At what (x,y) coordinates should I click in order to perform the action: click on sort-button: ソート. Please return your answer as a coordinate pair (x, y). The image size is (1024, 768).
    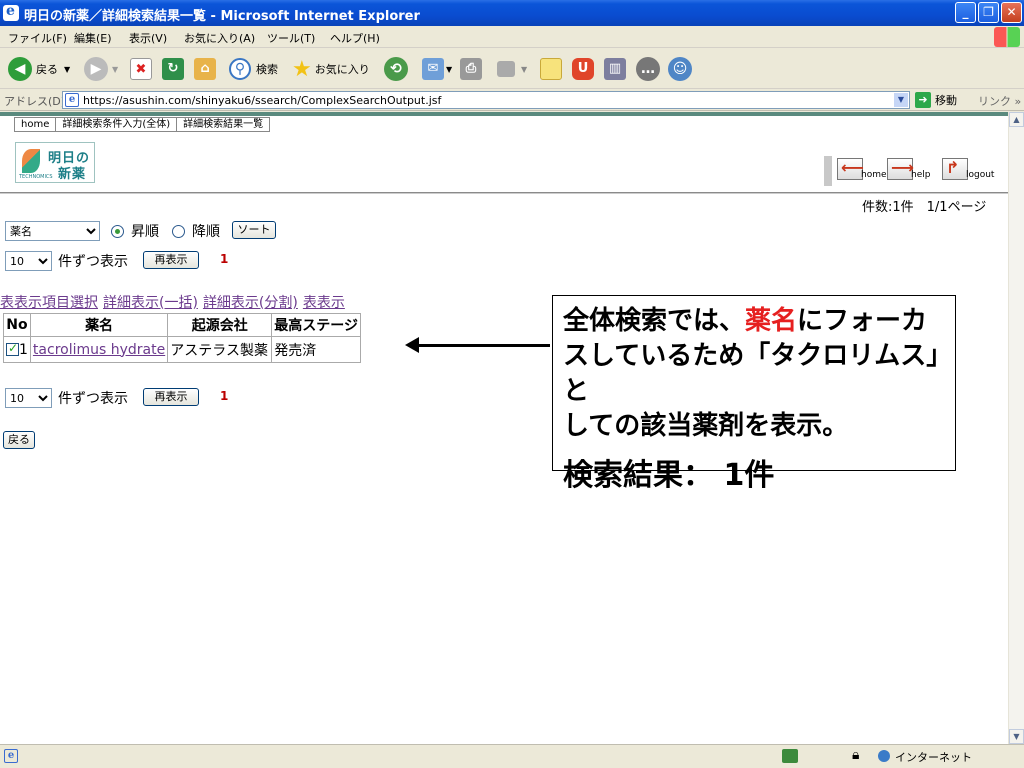
    Looking at the image, I should click on (254, 230).